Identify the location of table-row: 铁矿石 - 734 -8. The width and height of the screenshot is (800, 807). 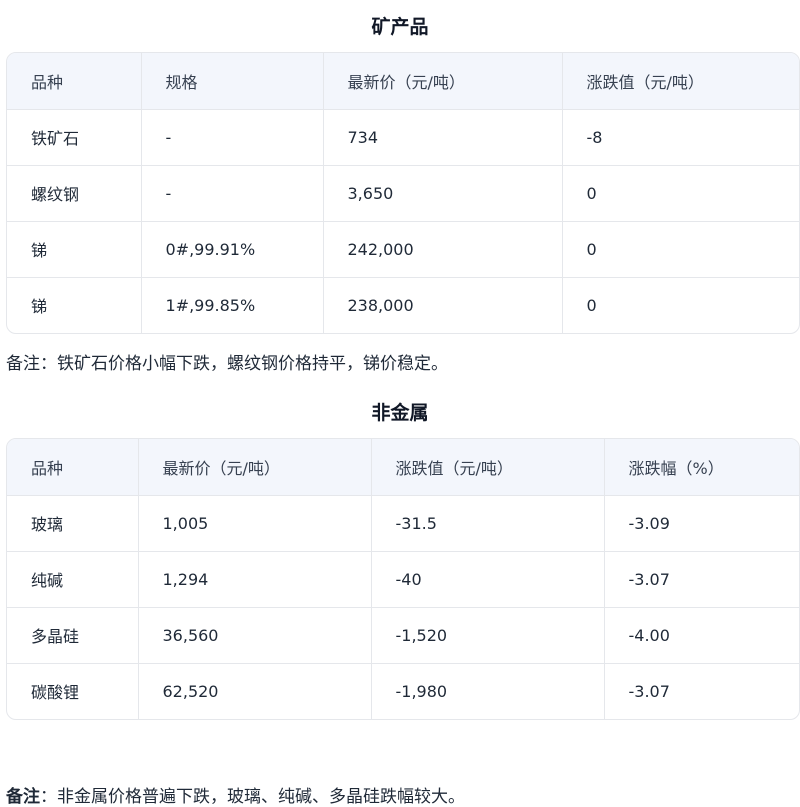
(403, 137).